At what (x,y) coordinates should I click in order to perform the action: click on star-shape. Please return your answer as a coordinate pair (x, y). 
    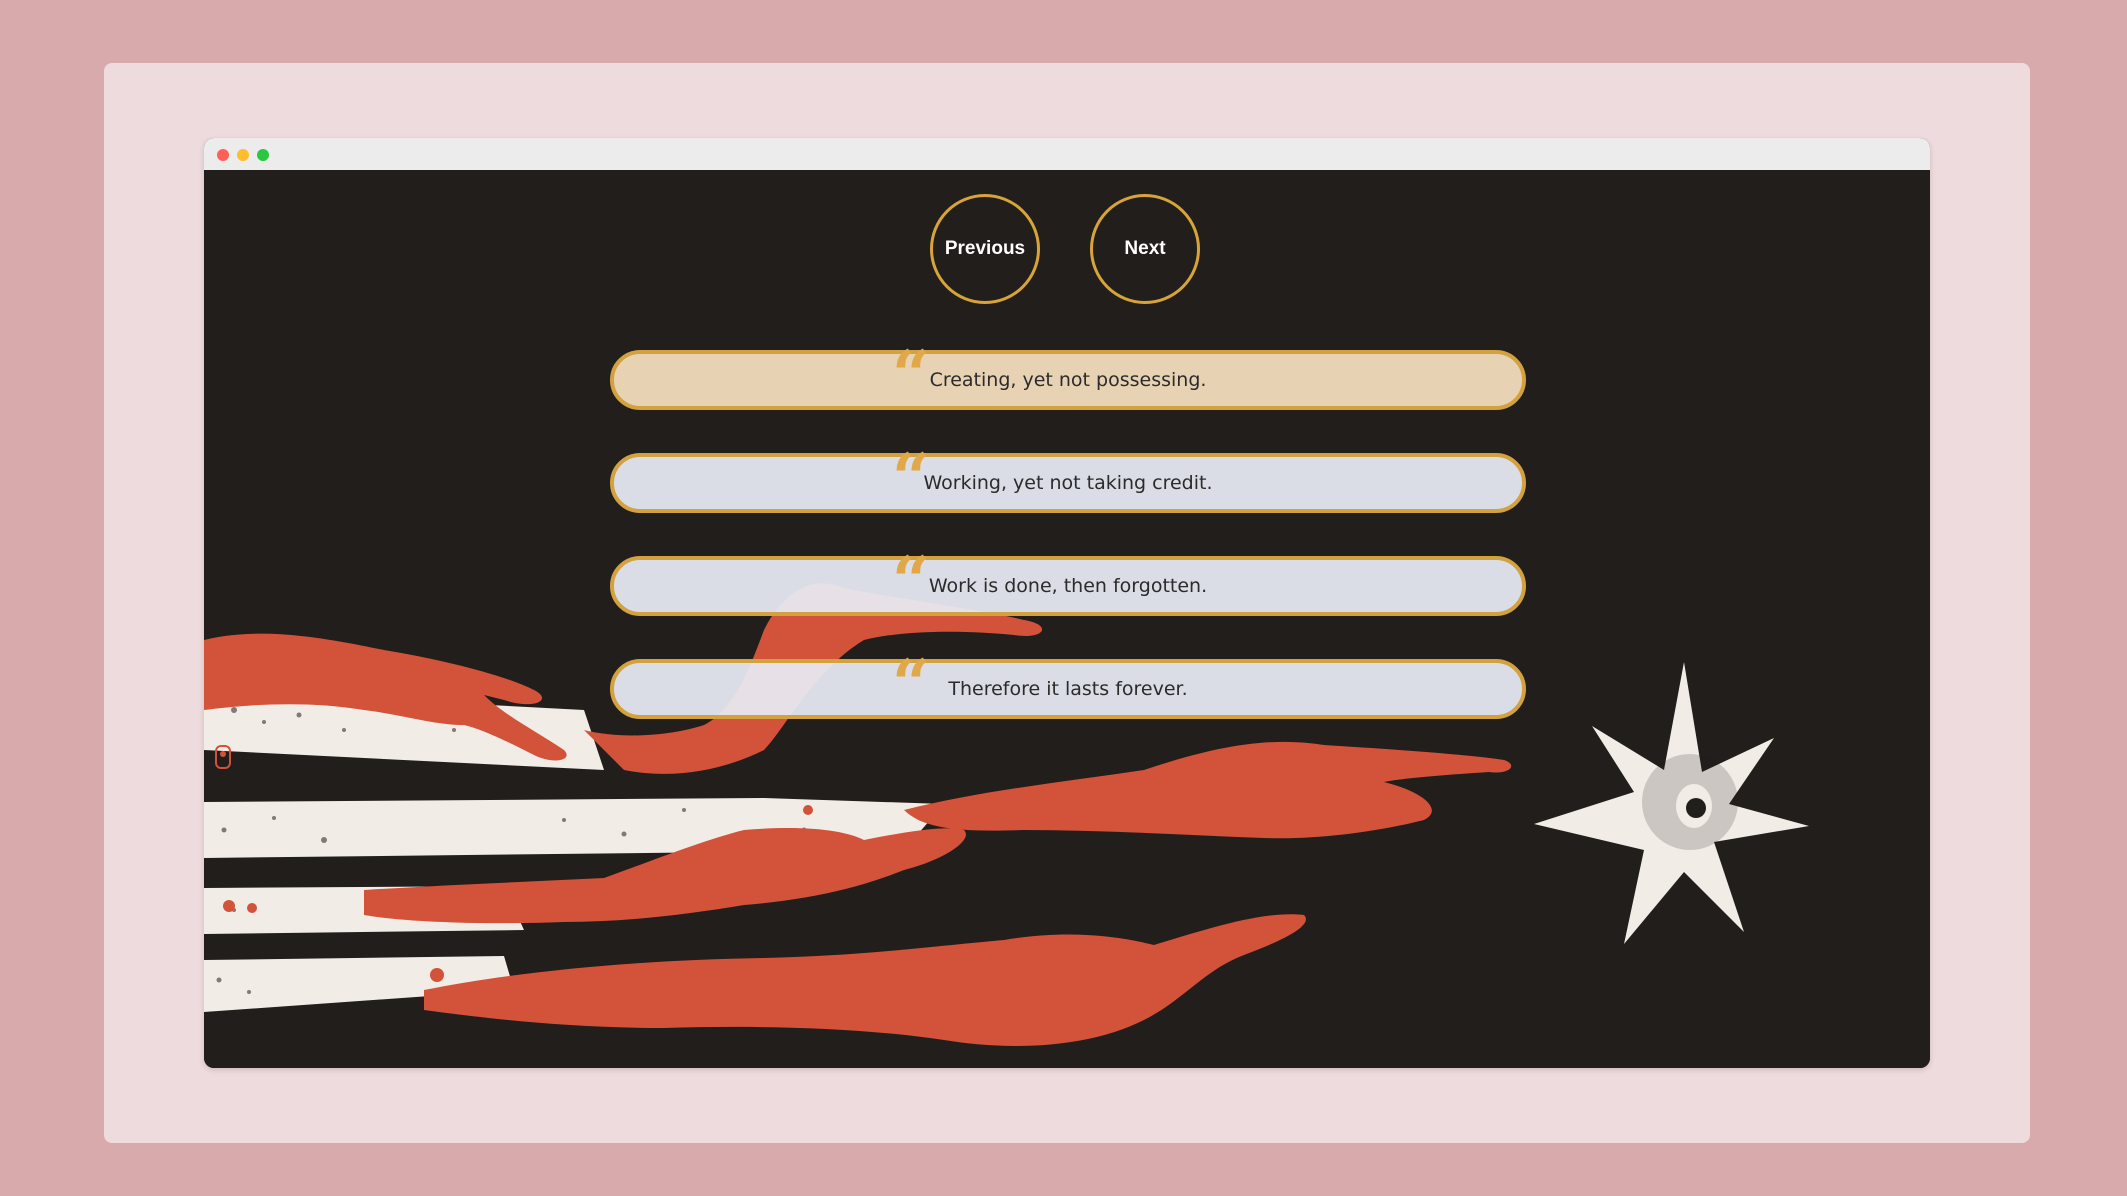
    Looking at the image, I should click on (1671, 803).